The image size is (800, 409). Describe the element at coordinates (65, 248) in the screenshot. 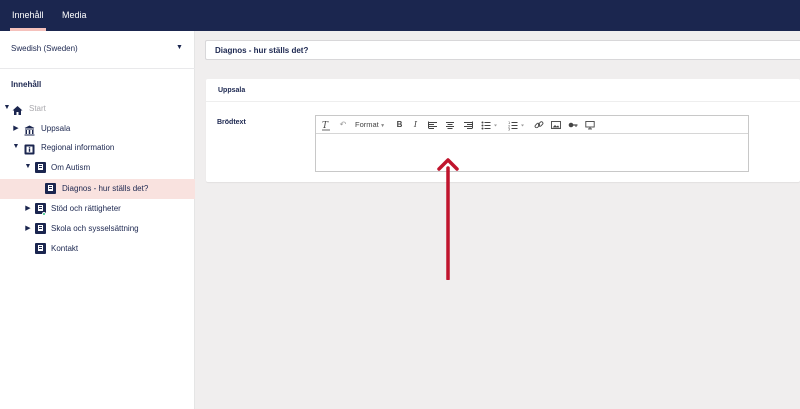

I see `tree-item-label: Kontakt` at that location.